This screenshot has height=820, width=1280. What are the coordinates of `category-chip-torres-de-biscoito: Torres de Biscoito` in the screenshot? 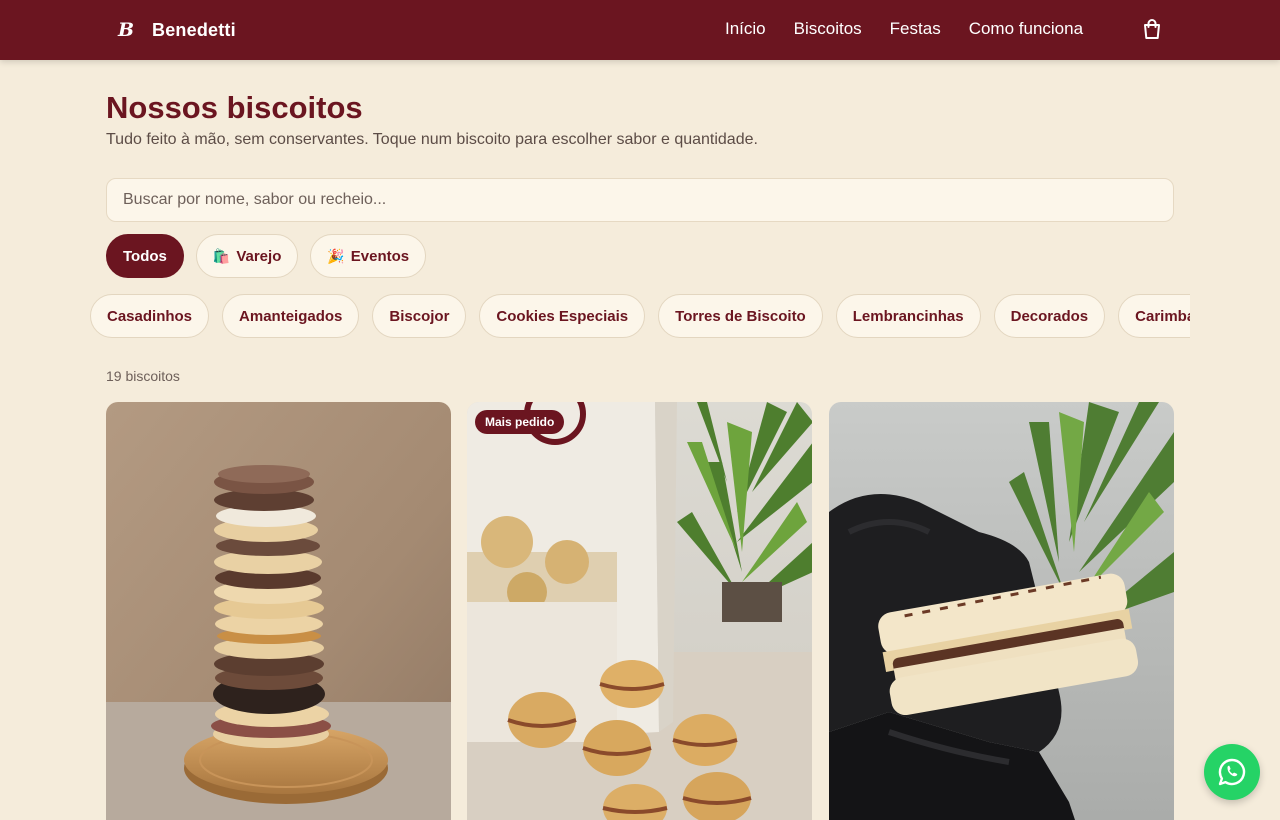 It's located at (740, 316).